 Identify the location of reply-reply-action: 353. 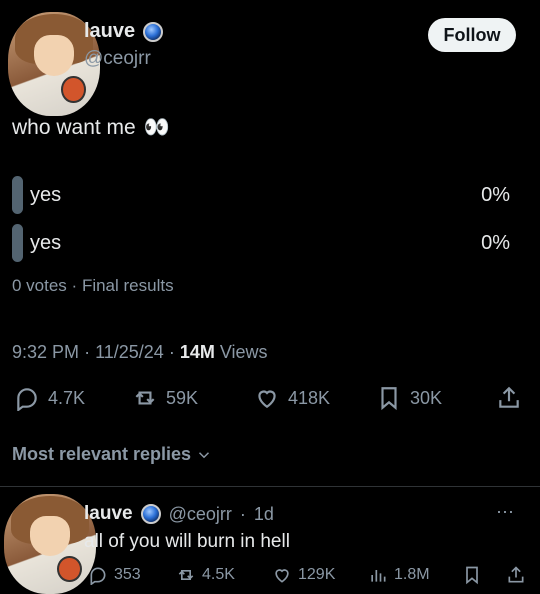
(114, 575).